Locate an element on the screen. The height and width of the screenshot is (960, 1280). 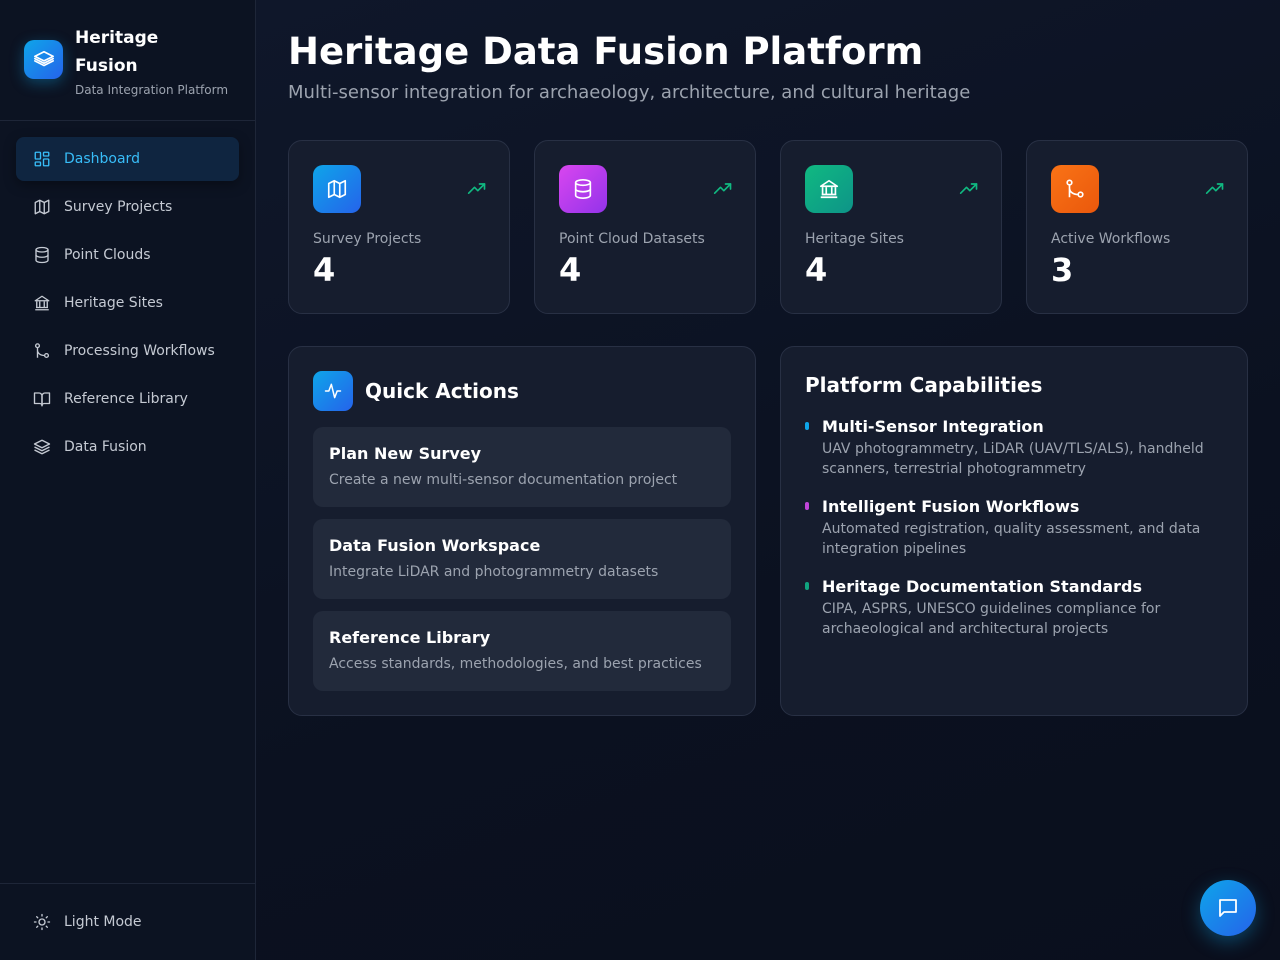
stat-card-active-workflows: Active Workflows 3 is located at coordinates (1137, 227).